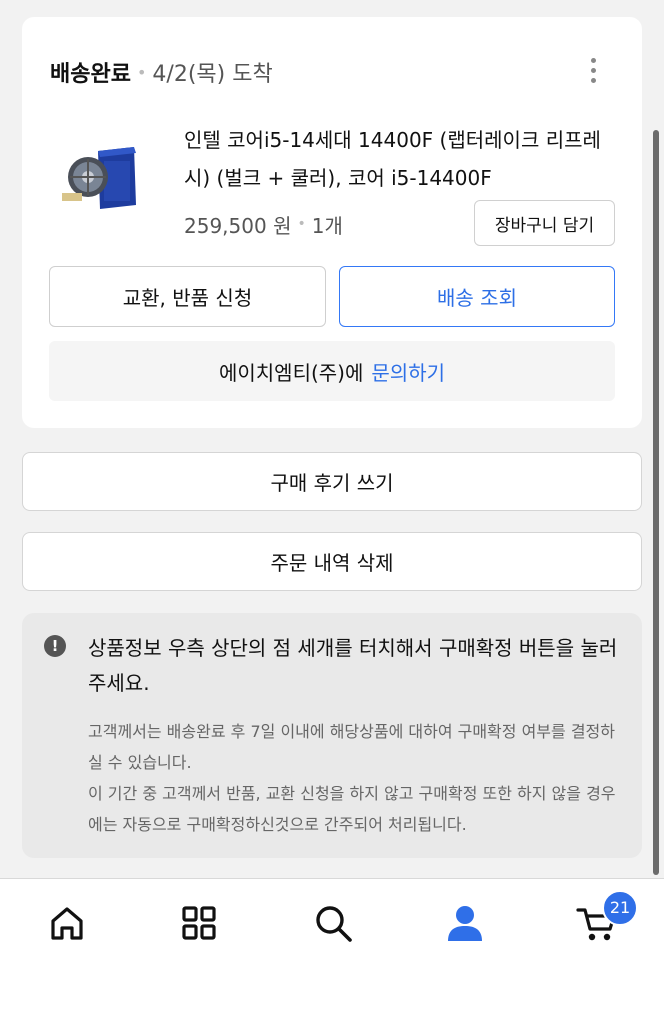 Image resolution: width=664 pixels, height=1024 pixels. What do you see at coordinates (353, 665) in the screenshot?
I see `notice-main-text: 상품정보 우측 상단의 점 세개를 터치해서 구매확정 버튼을 눌러주세요.` at bounding box center [353, 665].